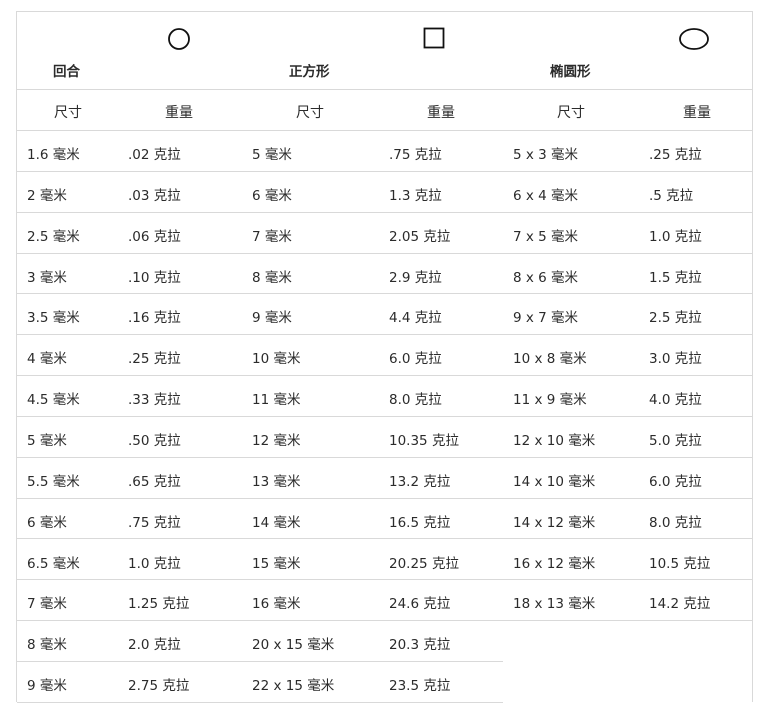 The height and width of the screenshot is (713, 768). What do you see at coordinates (546, 318) in the screenshot?
I see `oval-size-cell: 9 x 7 毫米` at bounding box center [546, 318].